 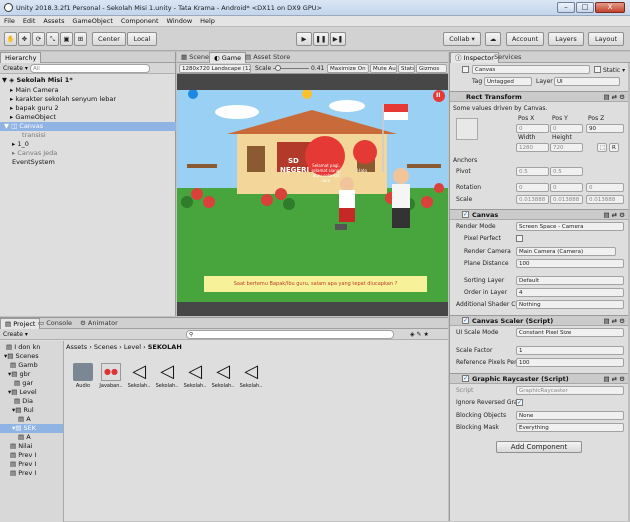 What do you see at coordinates (531, 69) in the screenshot?
I see `object-name-field: Canvas` at bounding box center [531, 69].